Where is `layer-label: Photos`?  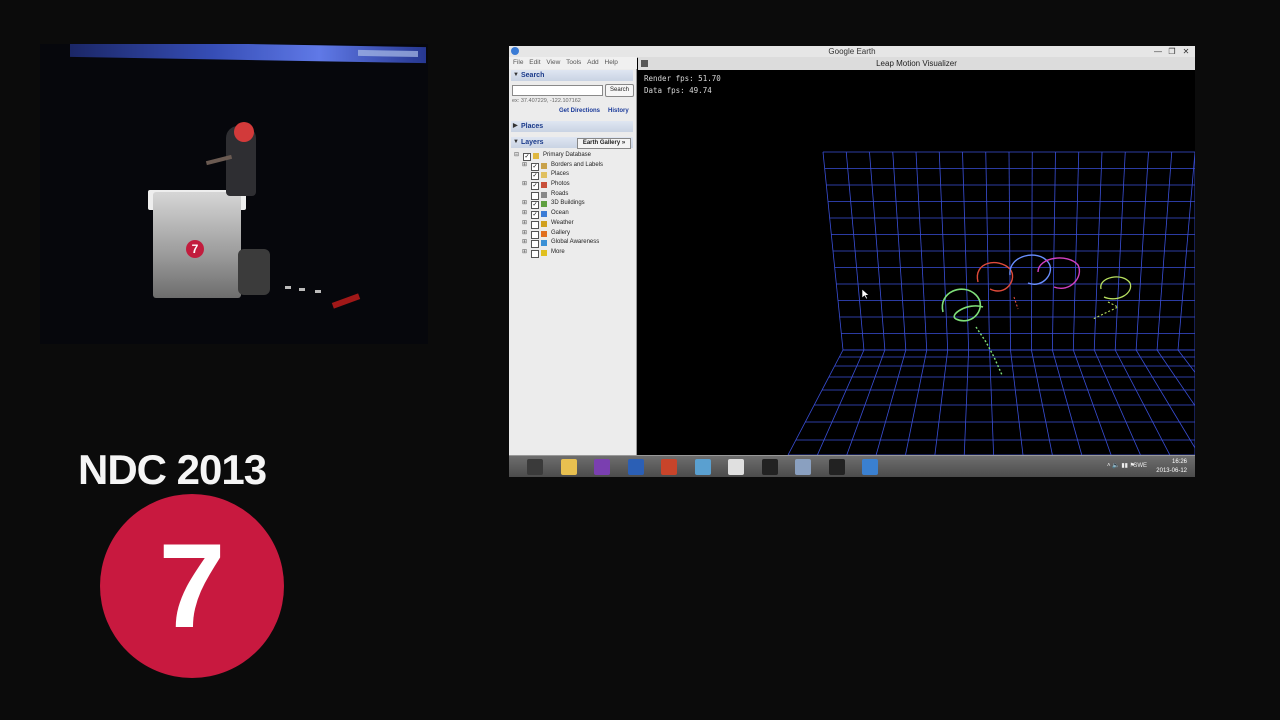
layer-label: Photos is located at coordinates (560, 184).